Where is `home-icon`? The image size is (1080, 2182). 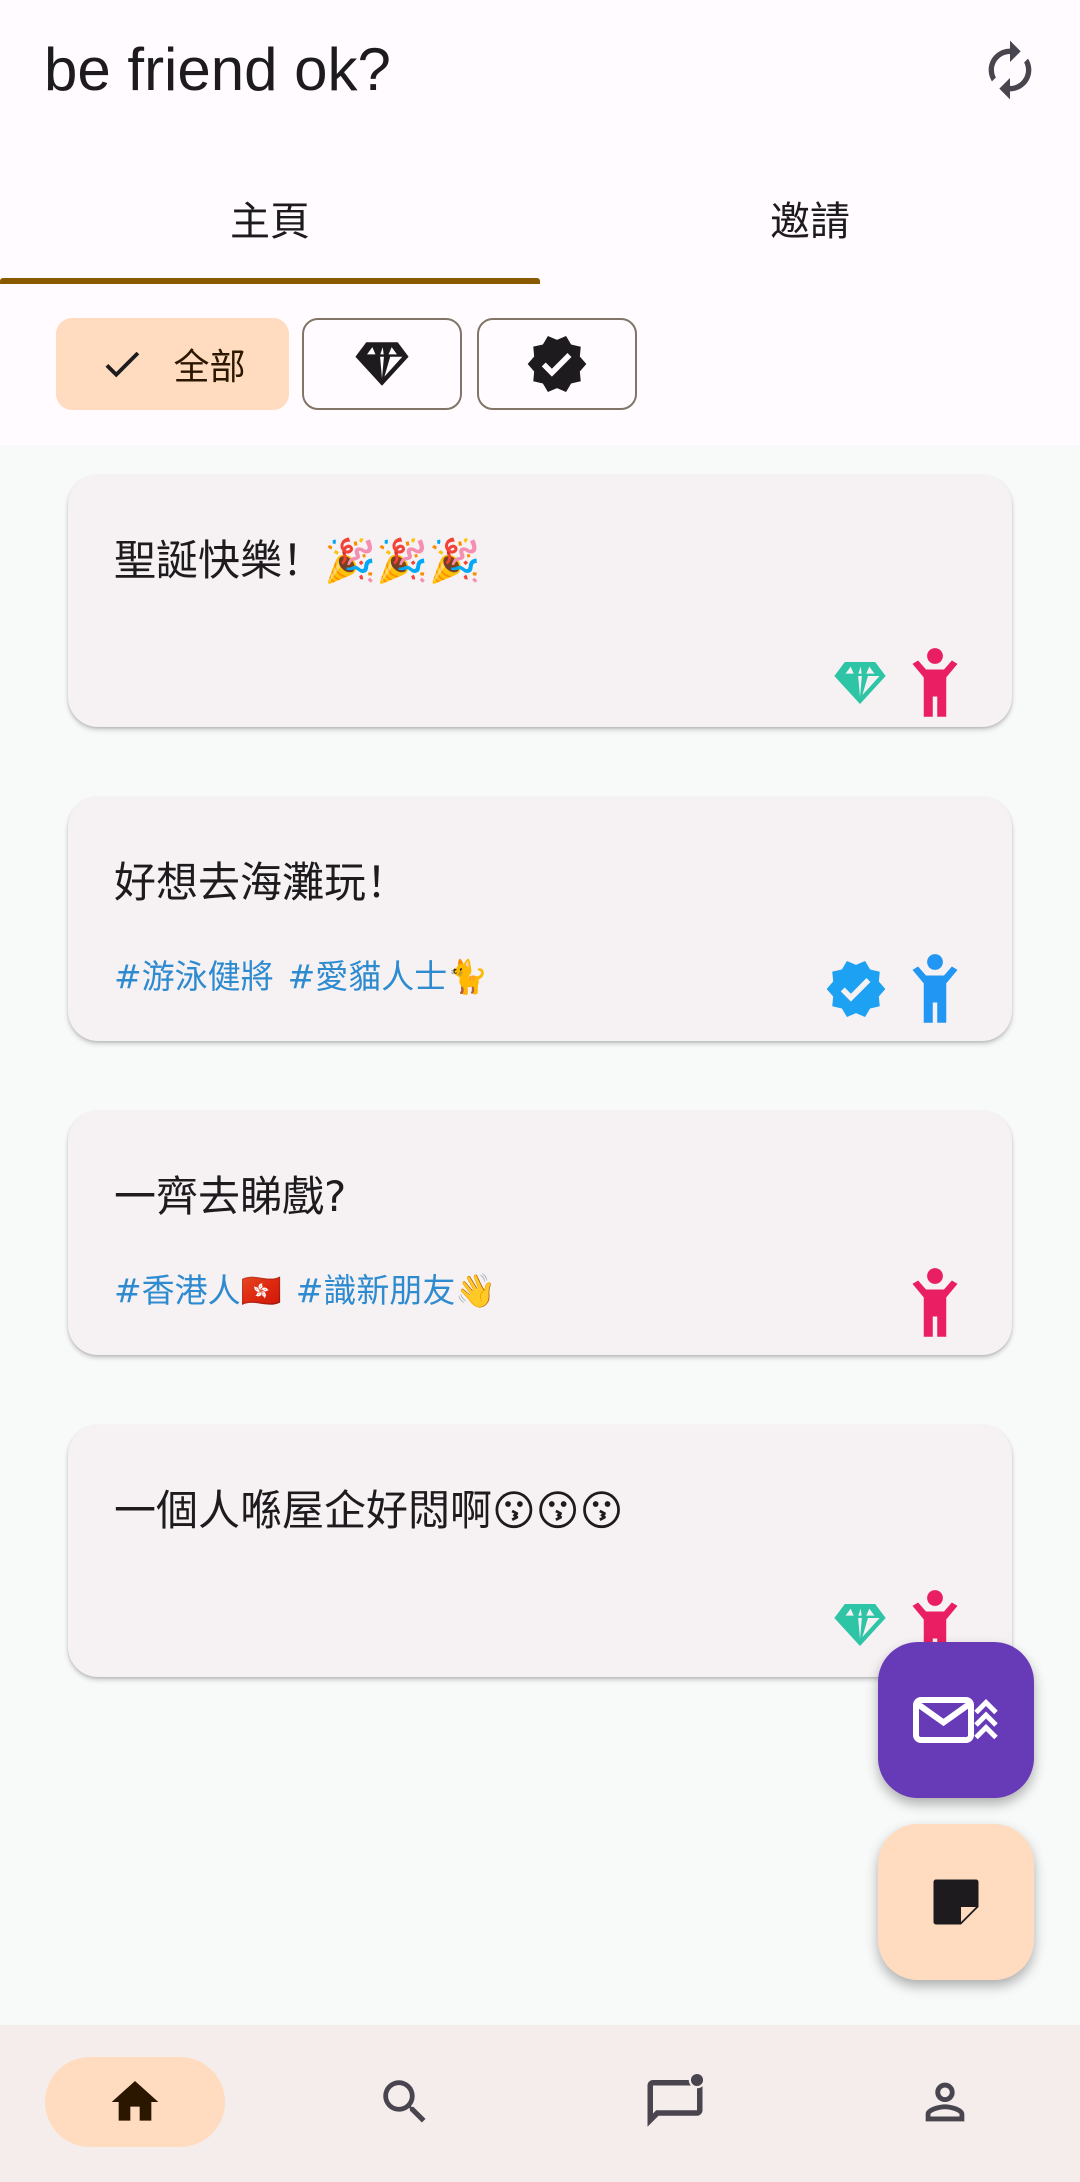
home-icon is located at coordinates (135, 2101).